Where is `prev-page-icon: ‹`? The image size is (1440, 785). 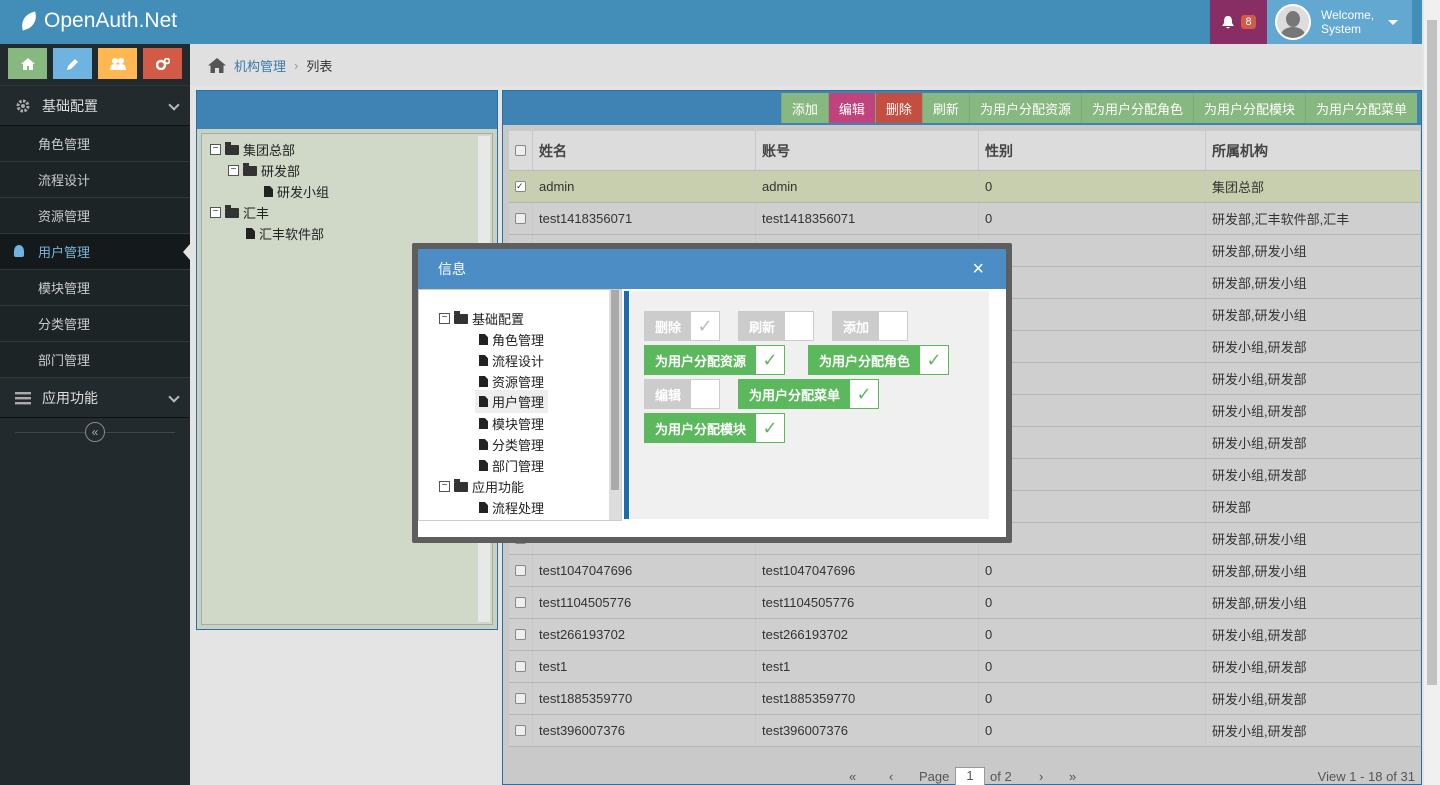 prev-page-icon: ‹ is located at coordinates (891, 776).